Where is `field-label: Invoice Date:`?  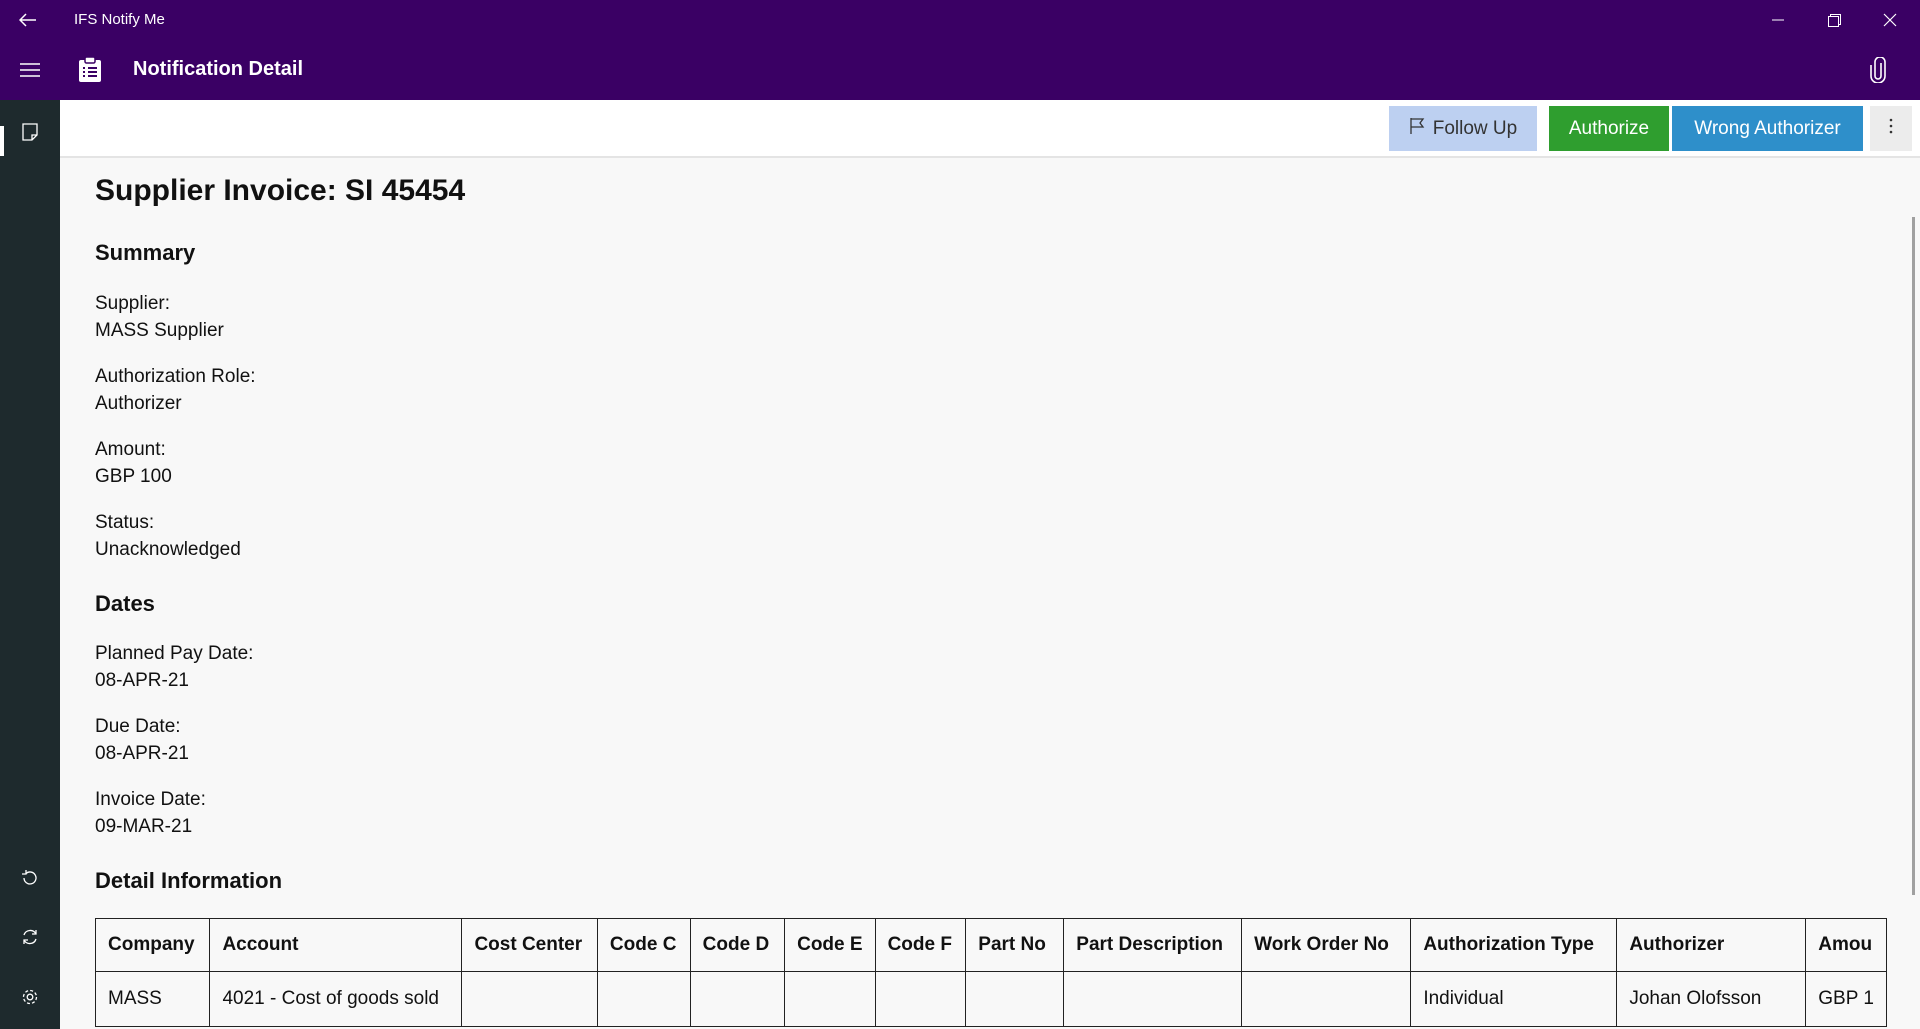 field-label: Invoice Date: is located at coordinates (150, 799).